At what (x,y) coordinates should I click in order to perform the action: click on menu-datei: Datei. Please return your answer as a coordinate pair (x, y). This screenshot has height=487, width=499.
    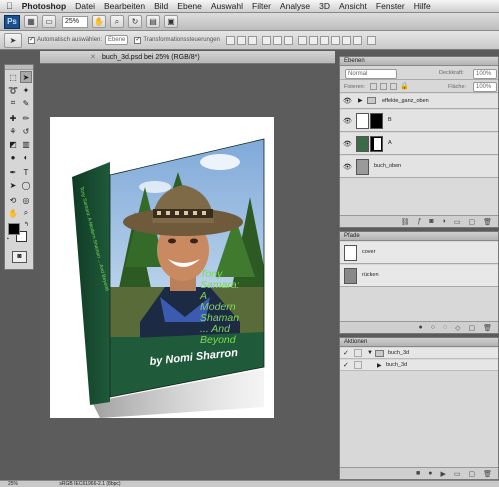
    Looking at the image, I should click on (85, 6).